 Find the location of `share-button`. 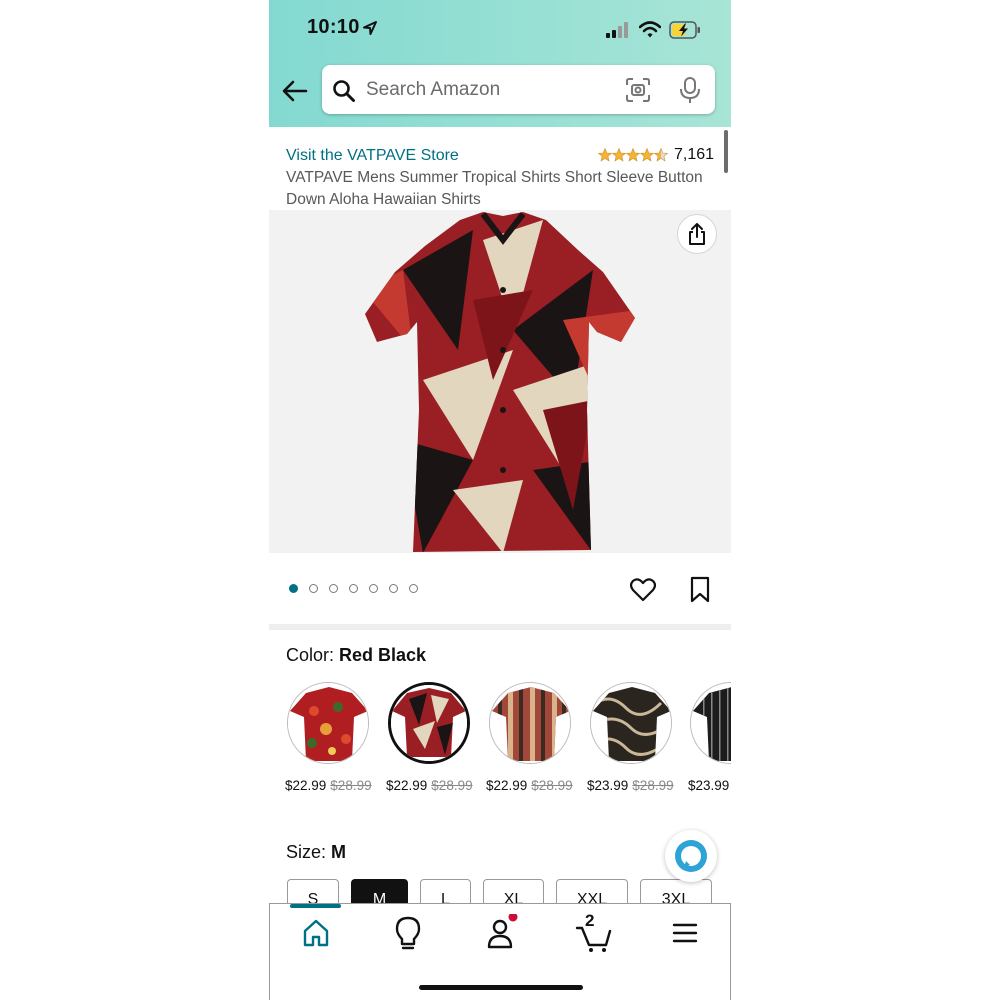

share-button is located at coordinates (697, 234).